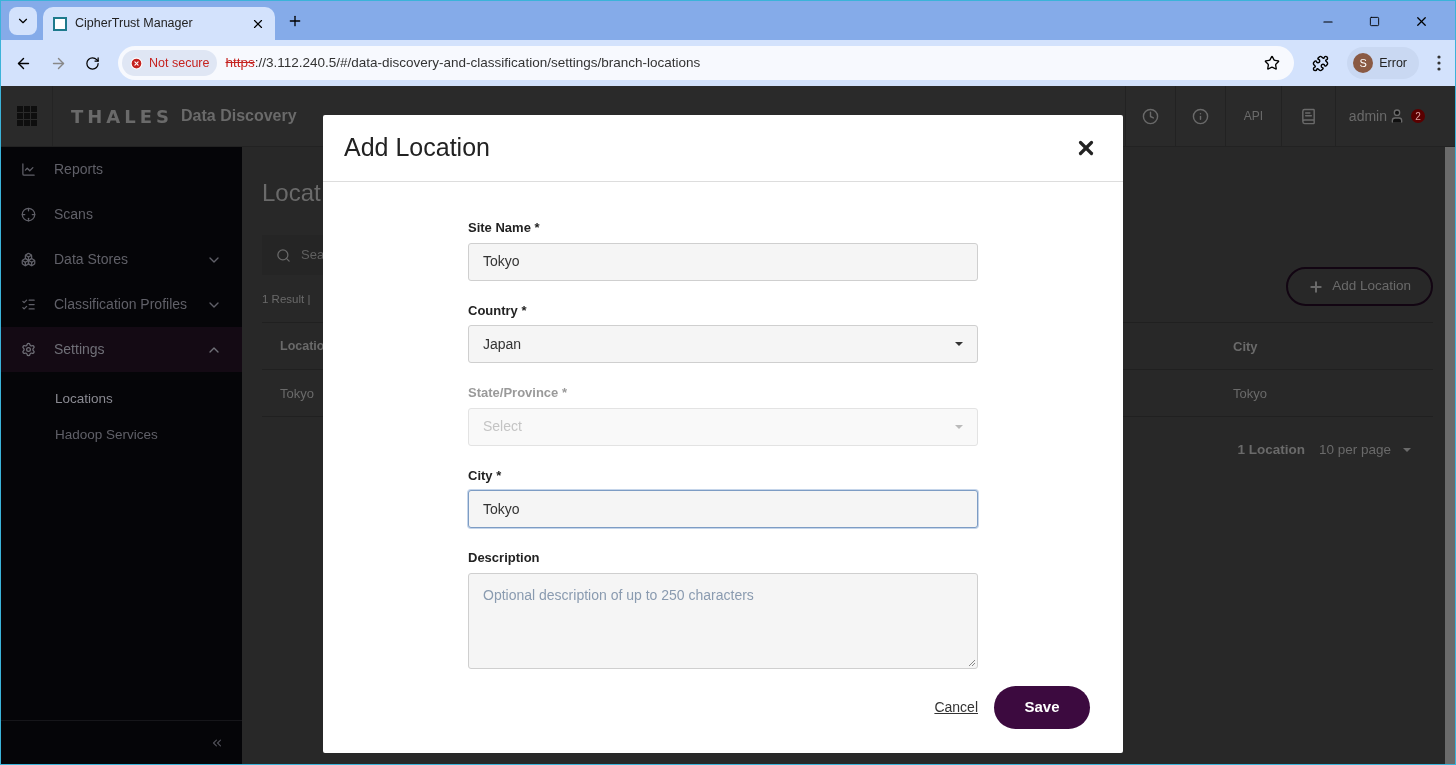  I want to click on description-field: Optional description of up to 250 characters, so click(723, 620).